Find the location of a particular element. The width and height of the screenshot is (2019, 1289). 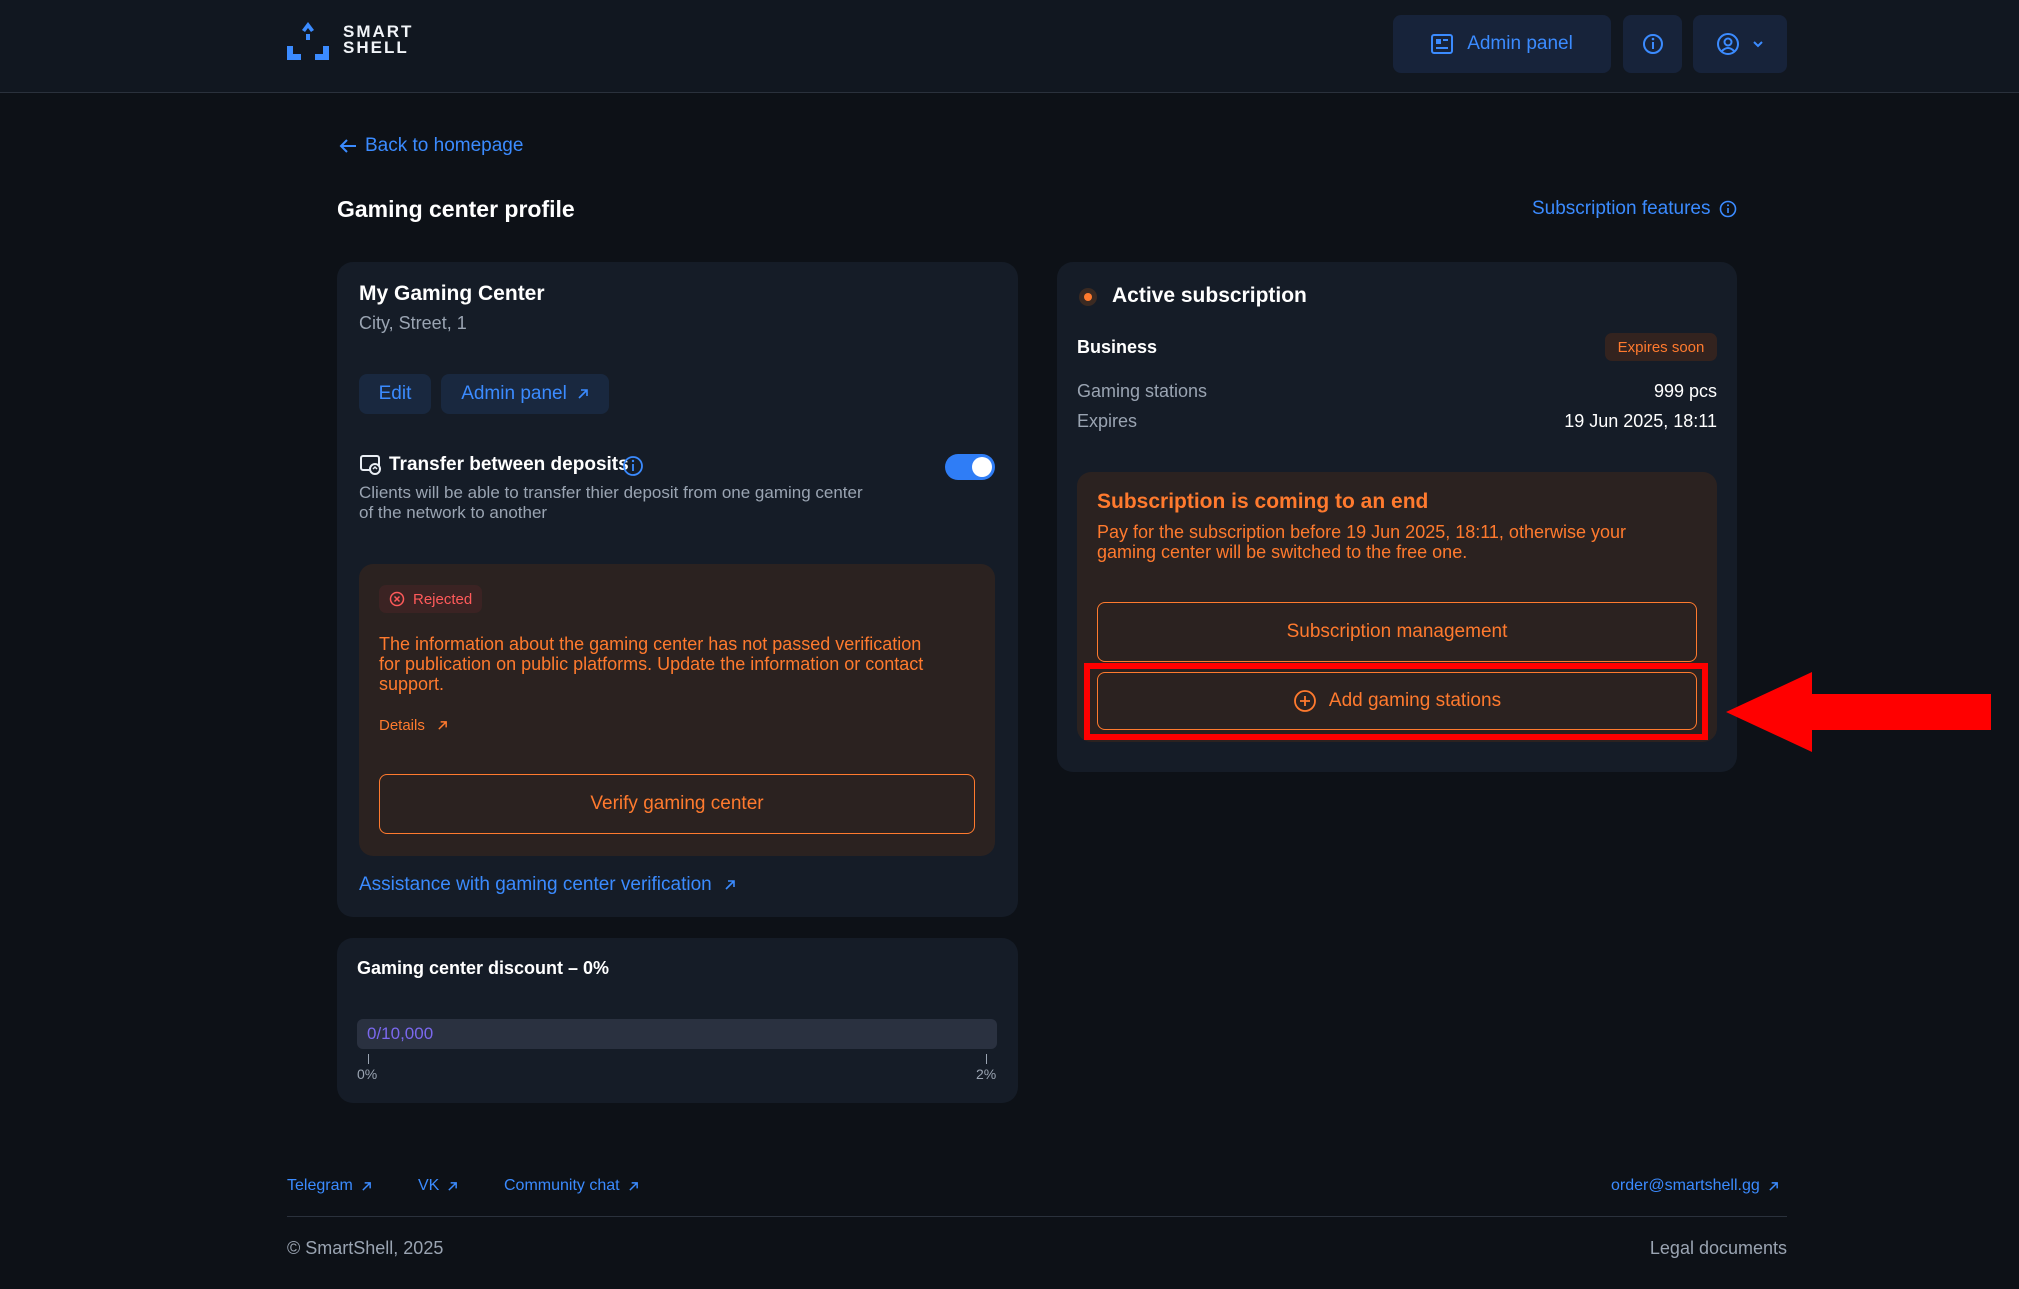

edit-label: Edit is located at coordinates (395, 393).